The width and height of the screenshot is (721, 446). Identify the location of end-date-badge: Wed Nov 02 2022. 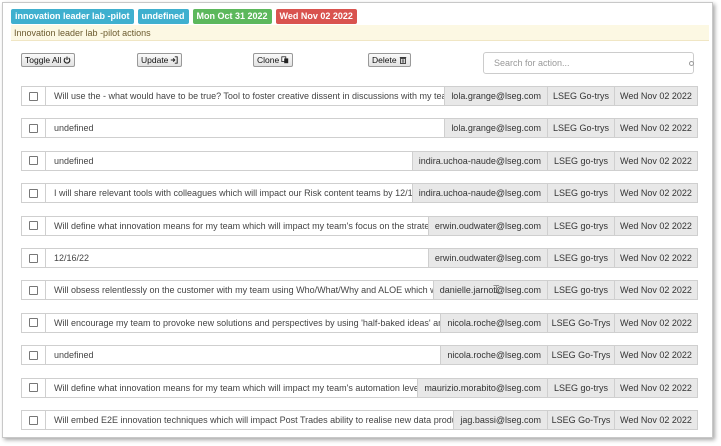
(316, 16).